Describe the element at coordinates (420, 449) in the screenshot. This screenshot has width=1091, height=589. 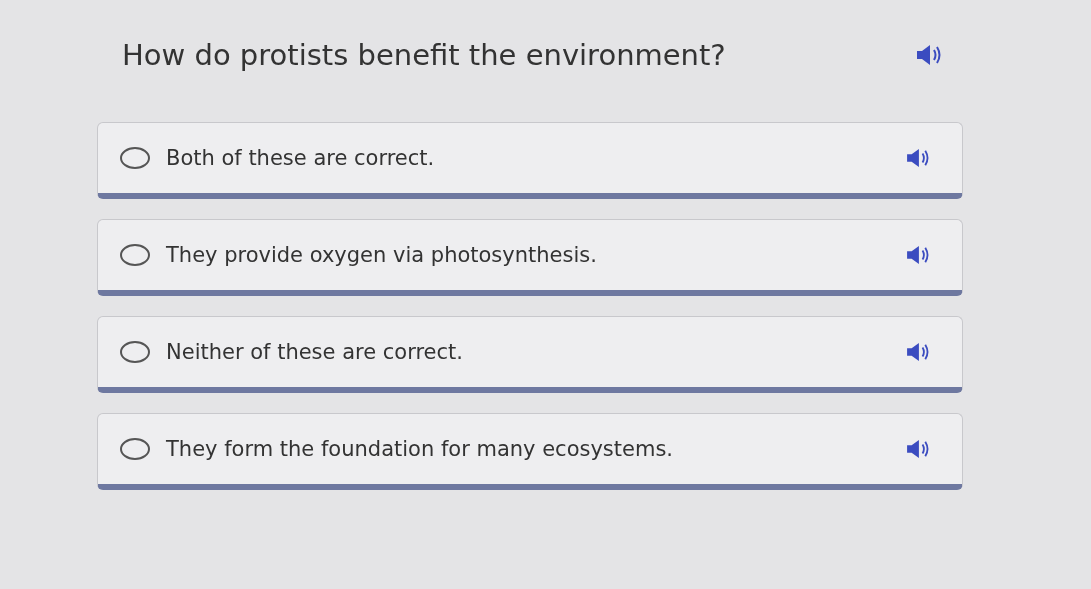
I see `option-text: They form the foundation for many ecosystems.` at that location.